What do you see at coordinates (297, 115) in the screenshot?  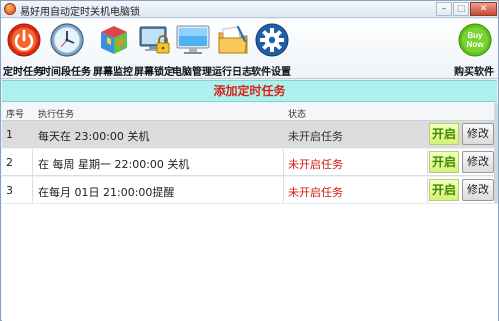 I see `header-status: 状态` at bounding box center [297, 115].